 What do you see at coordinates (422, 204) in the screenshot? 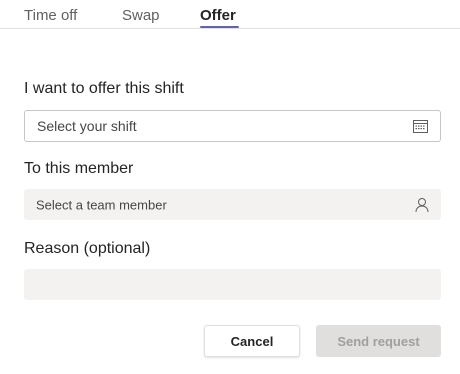
I see `person-icon` at bounding box center [422, 204].